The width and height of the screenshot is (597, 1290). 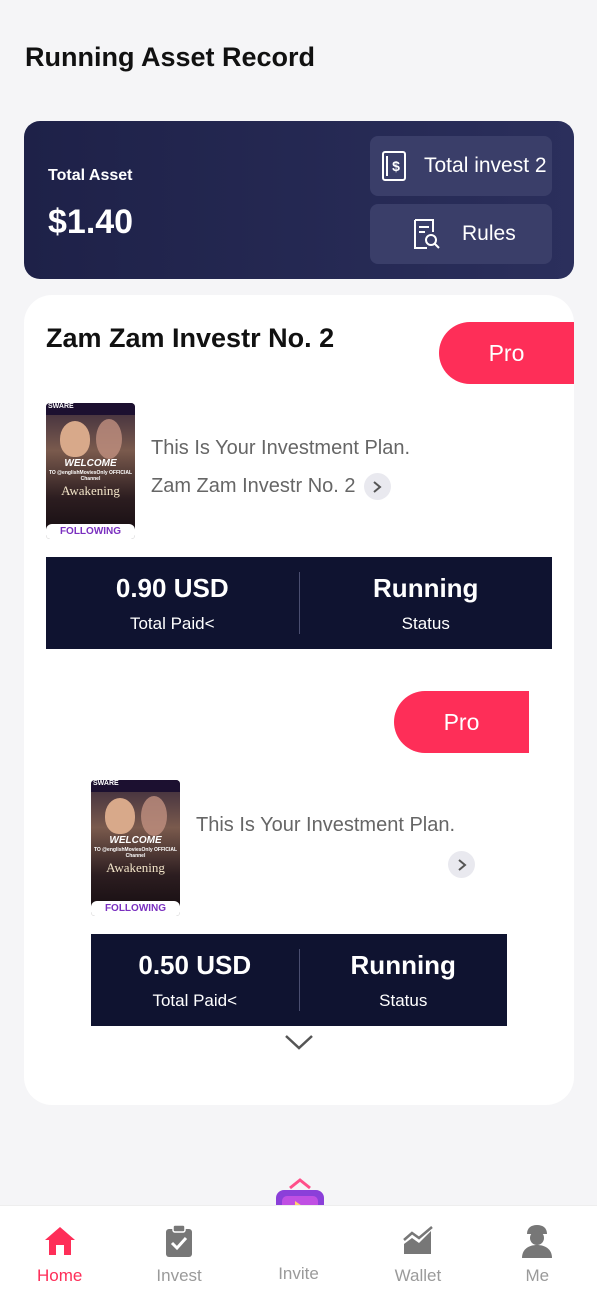 I want to click on tab-me: Me, so click(x=537, y=1248).